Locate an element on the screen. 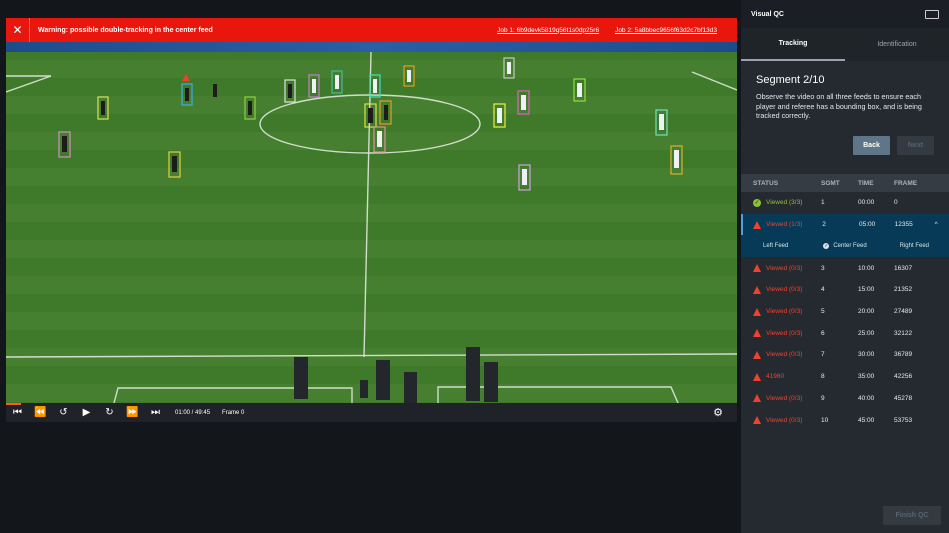  header-time: TIME is located at coordinates (866, 183).